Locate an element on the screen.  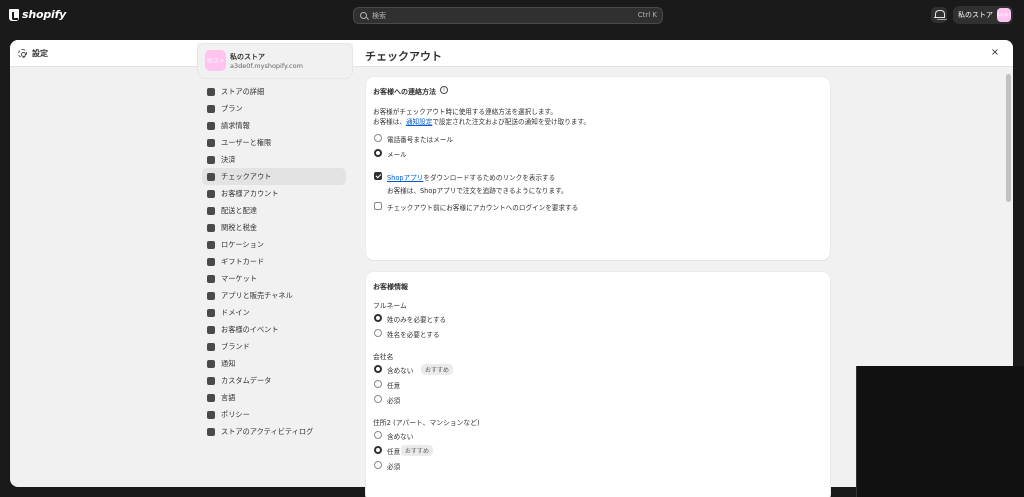
shop-app-label-text: をダウンロードするためのリンクを表示する is located at coordinates (489, 178).